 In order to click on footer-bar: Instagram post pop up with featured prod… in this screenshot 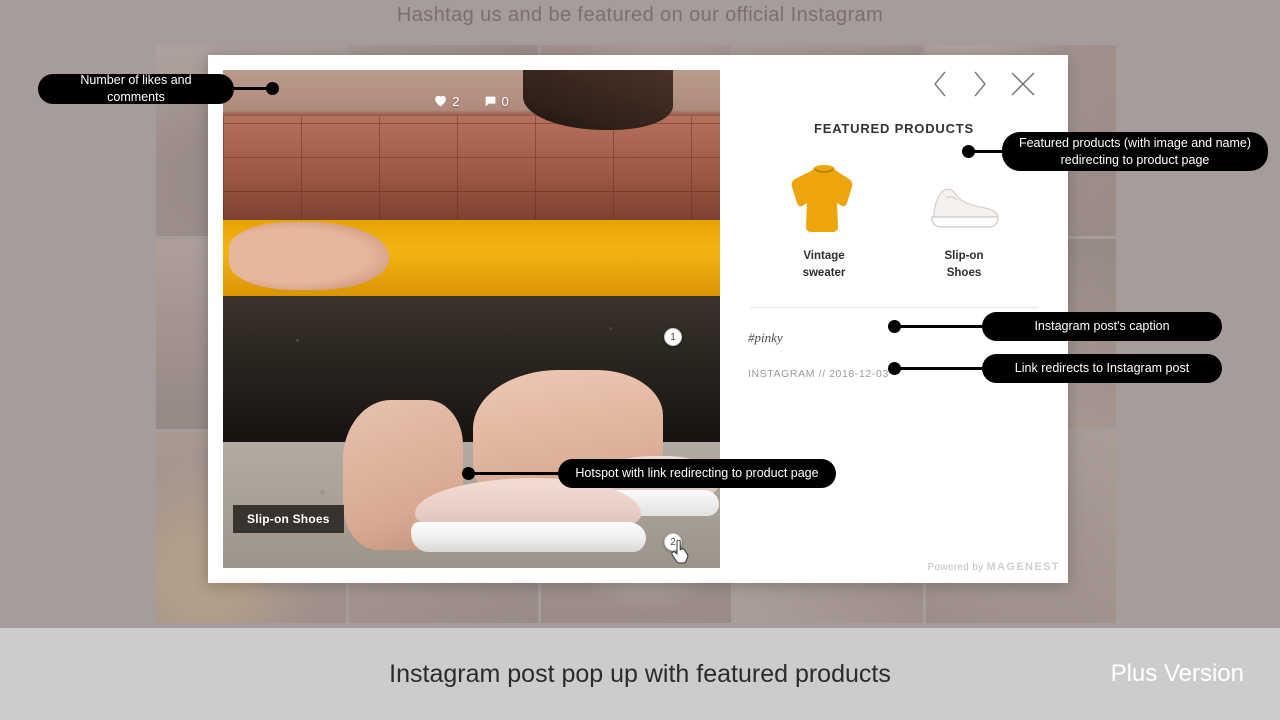, I will do `click(640, 674)`.